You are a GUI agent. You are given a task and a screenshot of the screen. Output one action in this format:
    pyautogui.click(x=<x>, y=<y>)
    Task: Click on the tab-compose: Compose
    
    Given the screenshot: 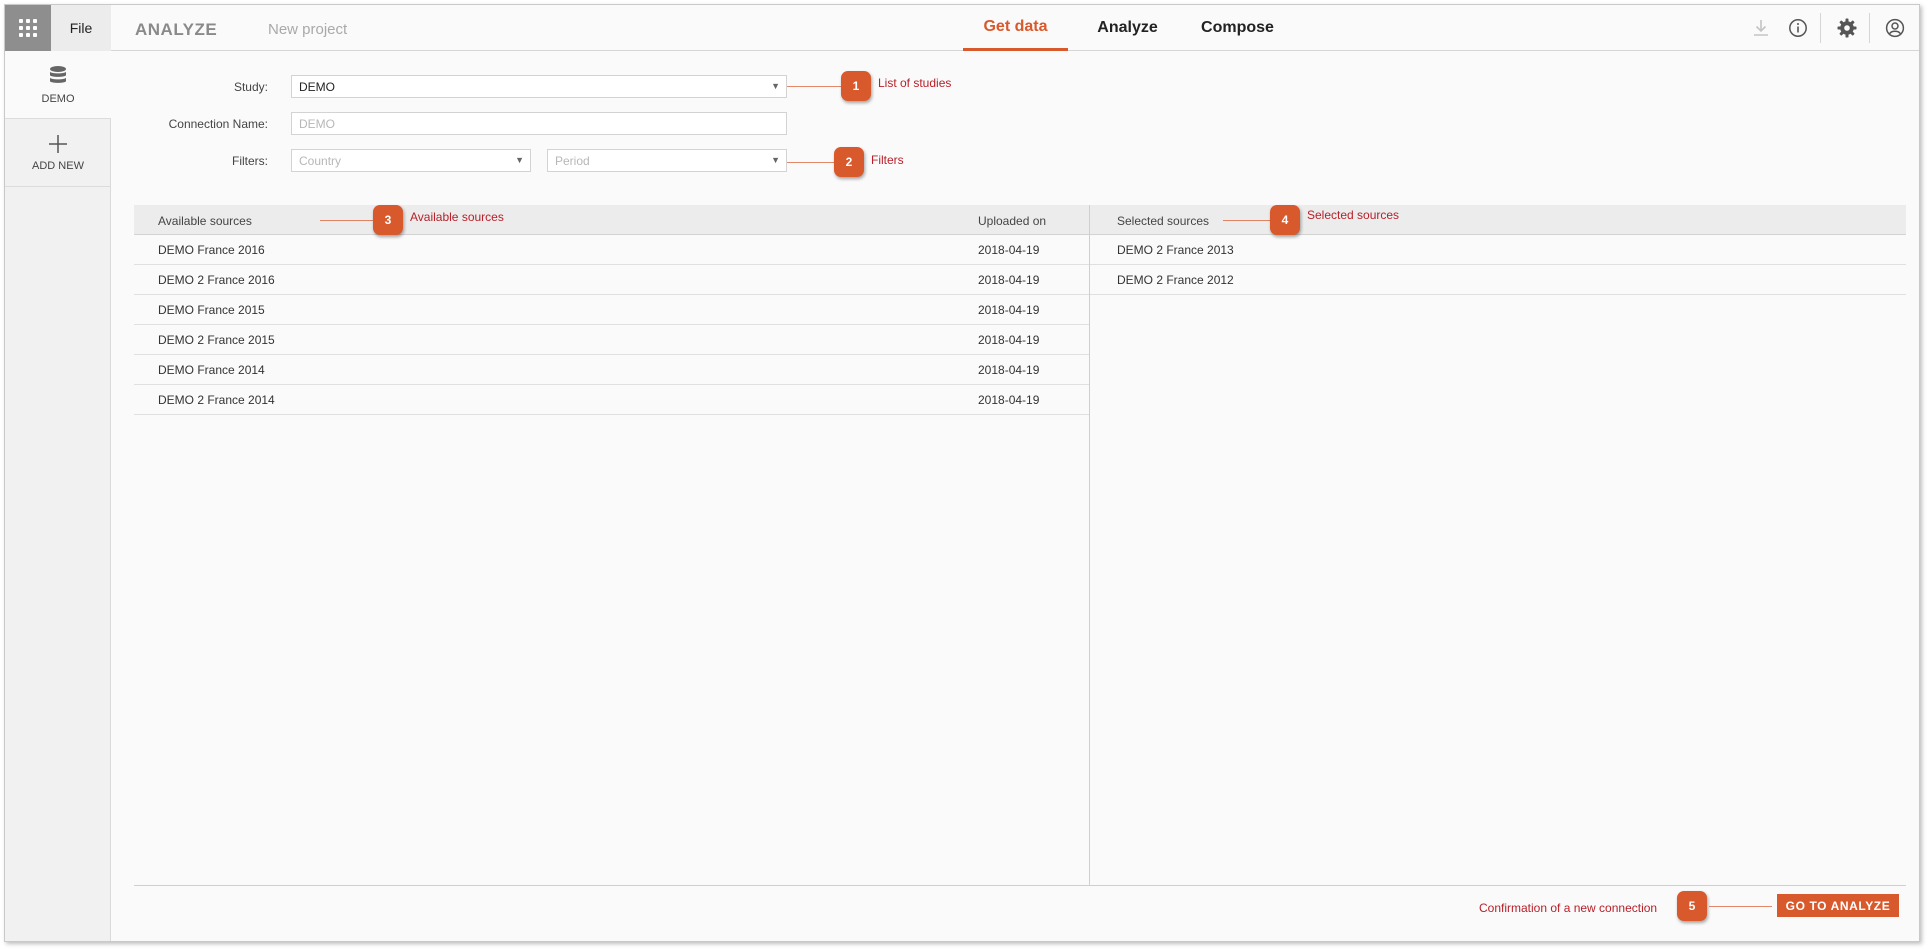 What is the action you would take?
    pyautogui.click(x=1237, y=28)
    